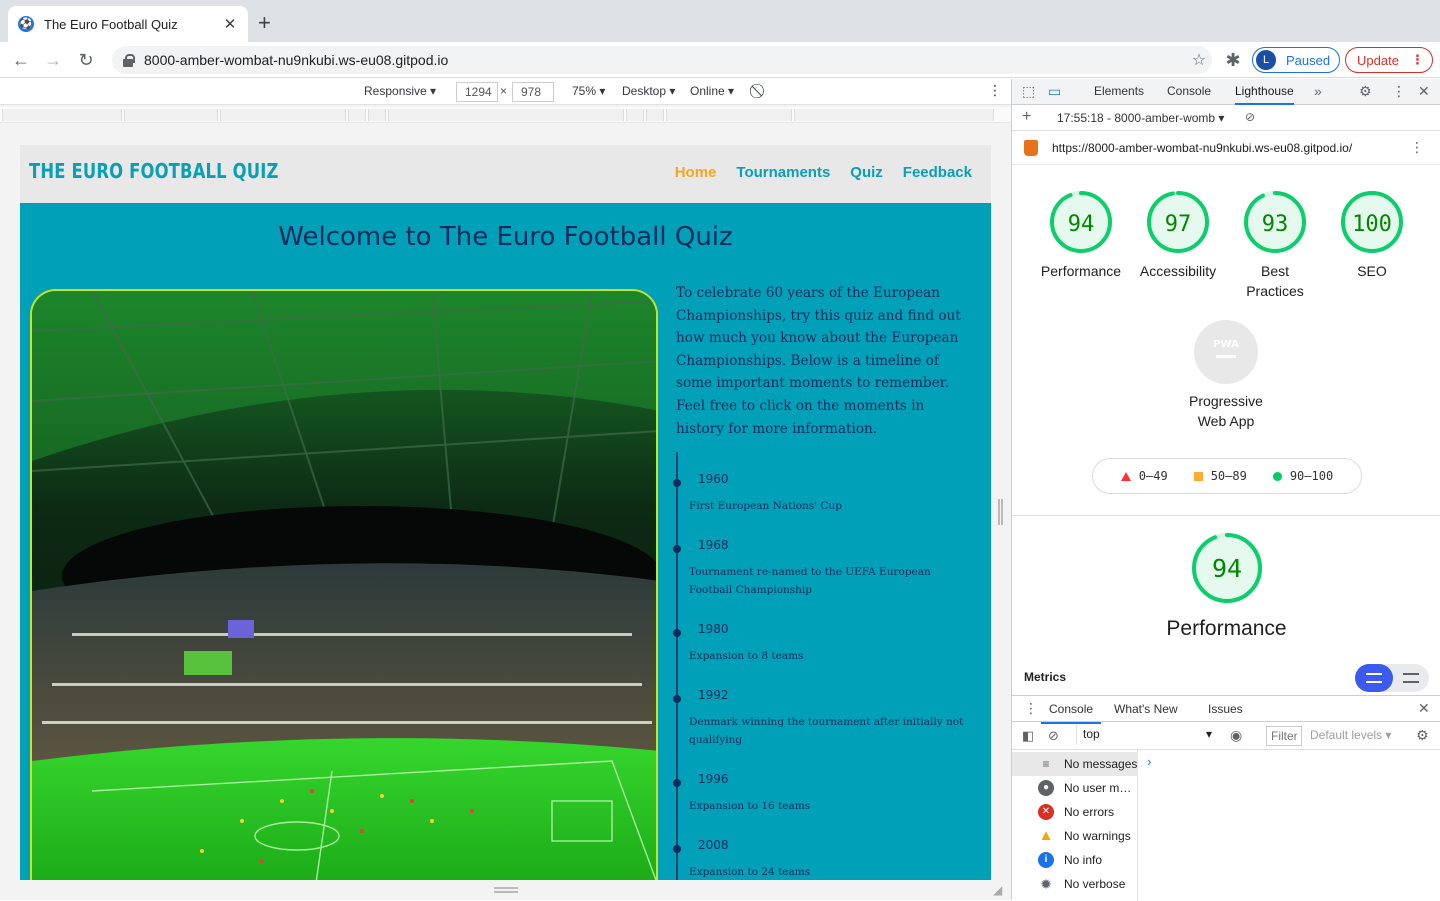 This screenshot has height=901, width=1440. Describe the element at coordinates (713, 845) in the screenshot. I see `timeline-year: 2008` at that location.